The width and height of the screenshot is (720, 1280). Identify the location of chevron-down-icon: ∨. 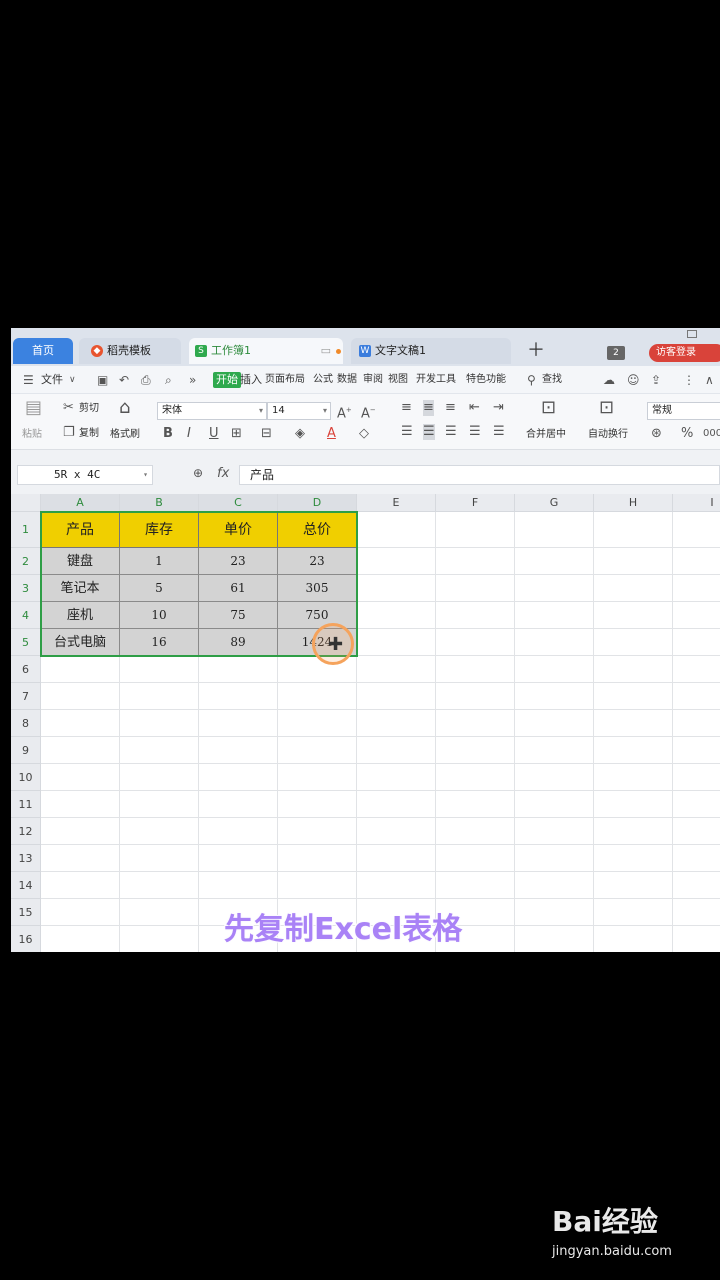
(72, 380).